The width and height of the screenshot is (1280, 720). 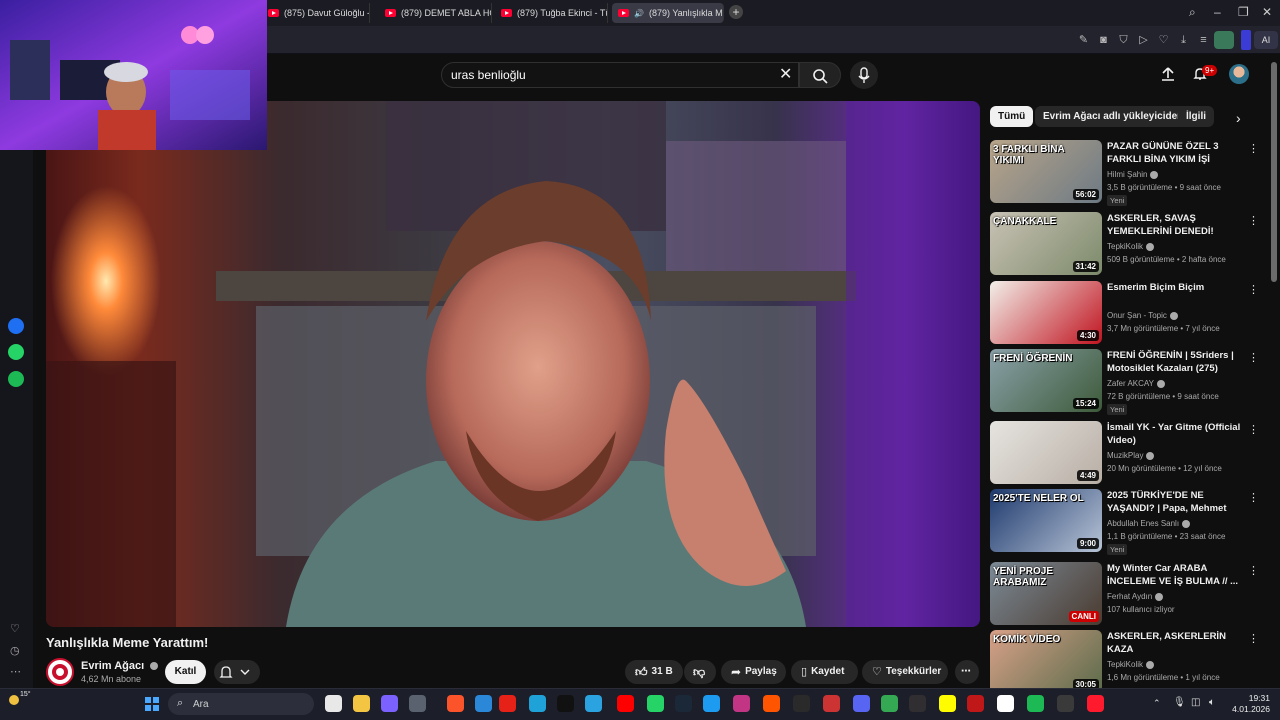 I want to click on video-thumbnail: ÇANAKKALE 31:42, so click(x=1046, y=243).